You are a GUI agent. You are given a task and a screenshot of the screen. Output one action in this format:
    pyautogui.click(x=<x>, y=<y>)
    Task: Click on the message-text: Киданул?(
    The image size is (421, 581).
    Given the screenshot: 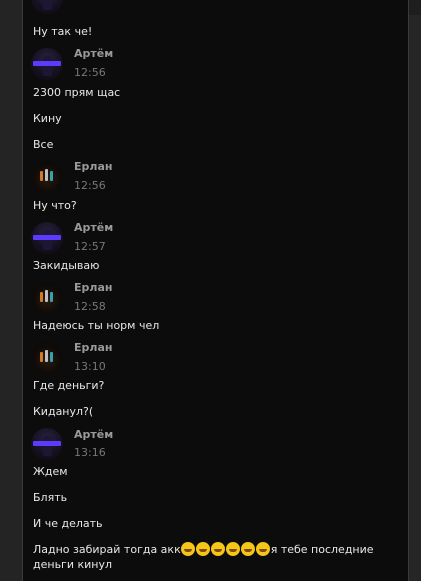 What is the action you would take?
    pyautogui.click(x=63, y=411)
    